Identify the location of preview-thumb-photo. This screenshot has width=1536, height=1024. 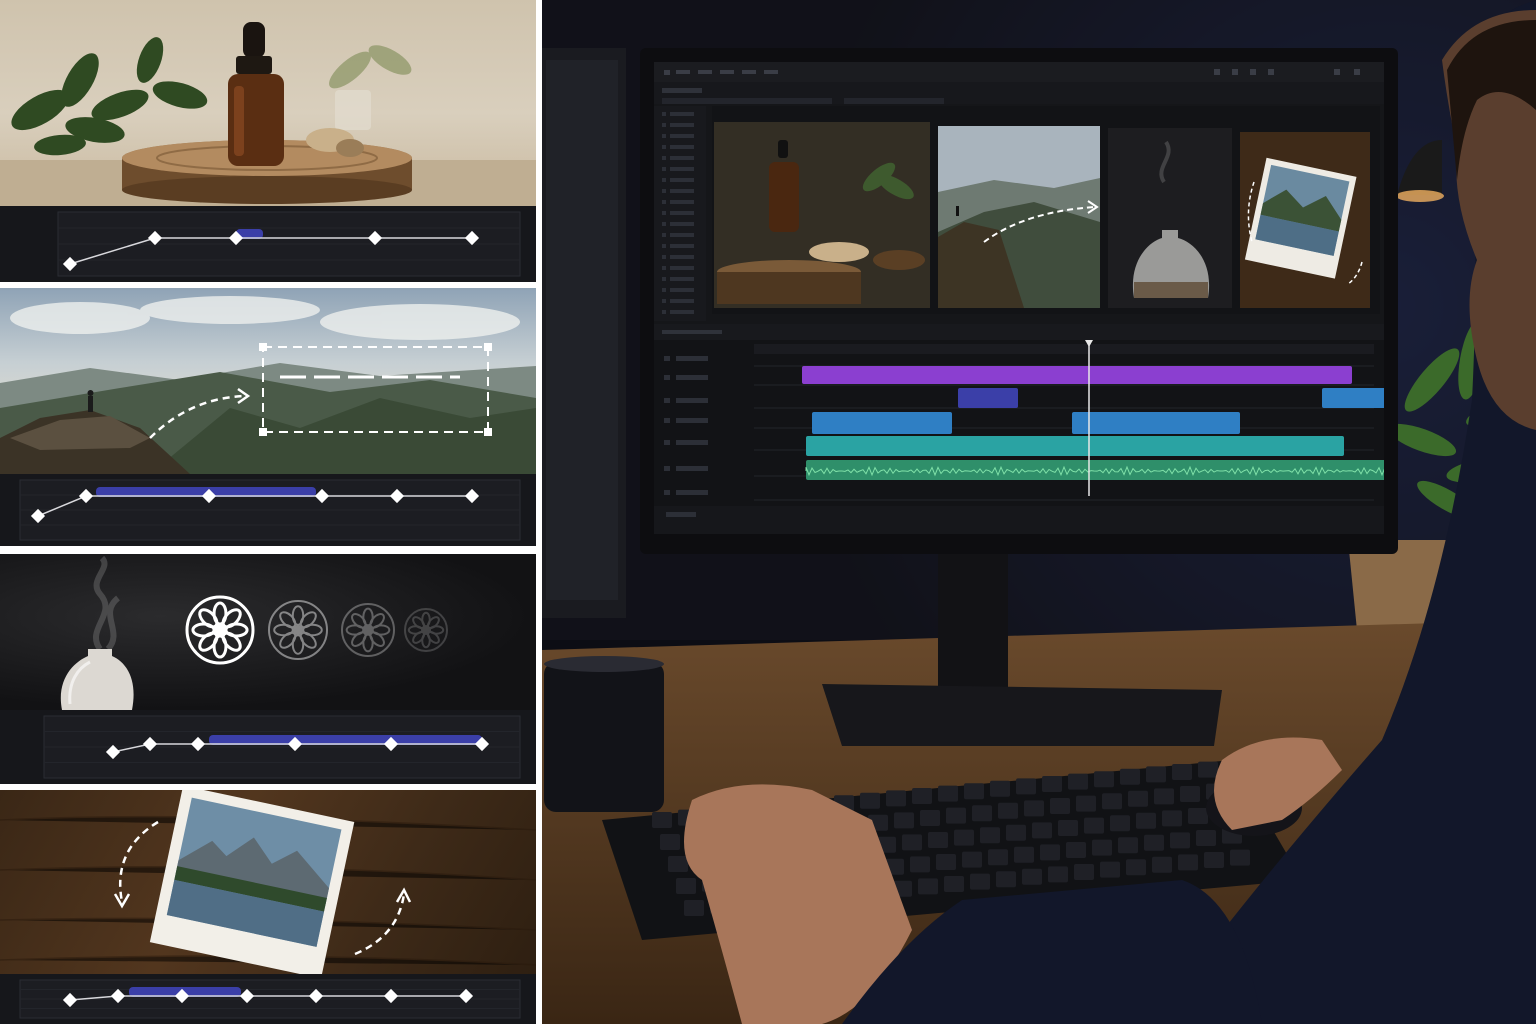
(1305, 220).